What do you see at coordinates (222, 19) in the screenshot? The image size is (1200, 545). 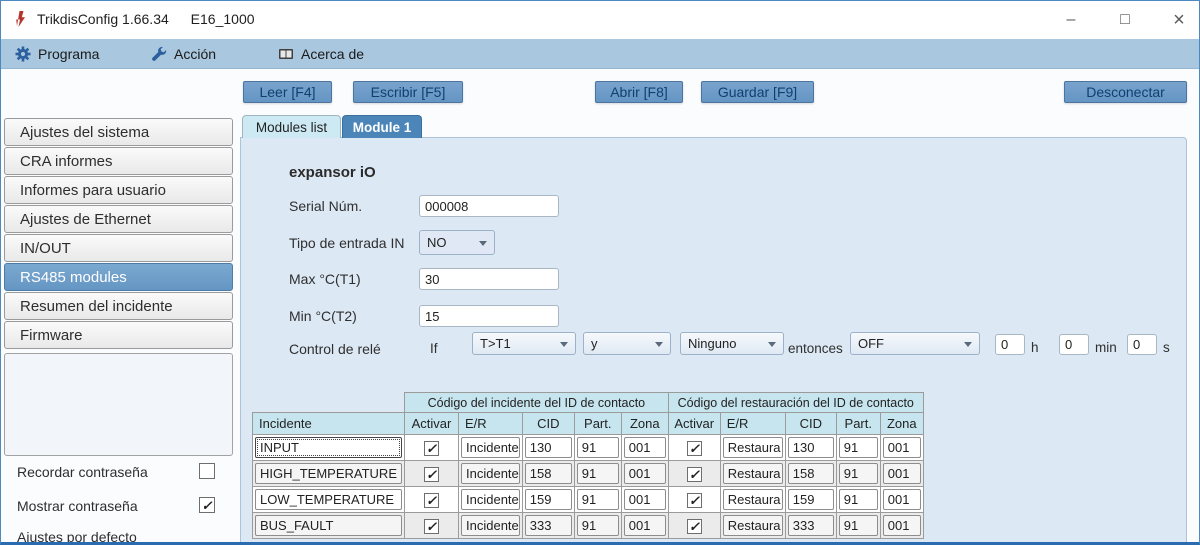 I see `device-title: E16_1000` at bounding box center [222, 19].